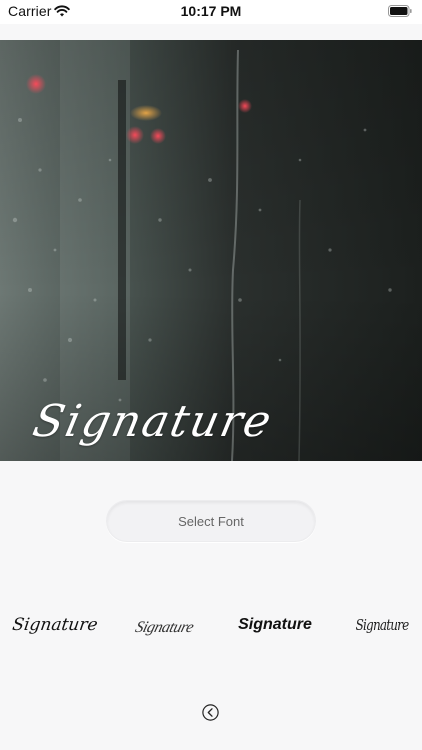 The image size is (422, 750). I want to click on status-bar: Carrier 10:17 PM, so click(211, 12).